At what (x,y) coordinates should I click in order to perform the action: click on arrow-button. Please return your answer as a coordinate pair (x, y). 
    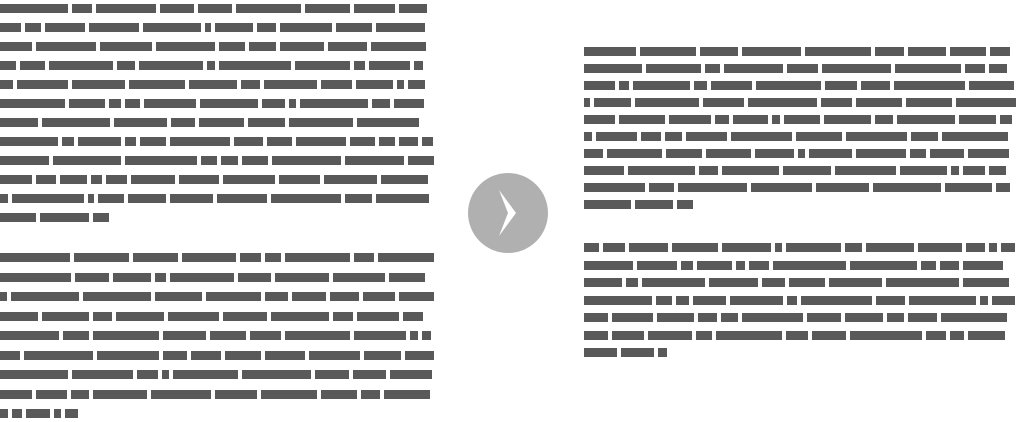
    Looking at the image, I should click on (508, 213).